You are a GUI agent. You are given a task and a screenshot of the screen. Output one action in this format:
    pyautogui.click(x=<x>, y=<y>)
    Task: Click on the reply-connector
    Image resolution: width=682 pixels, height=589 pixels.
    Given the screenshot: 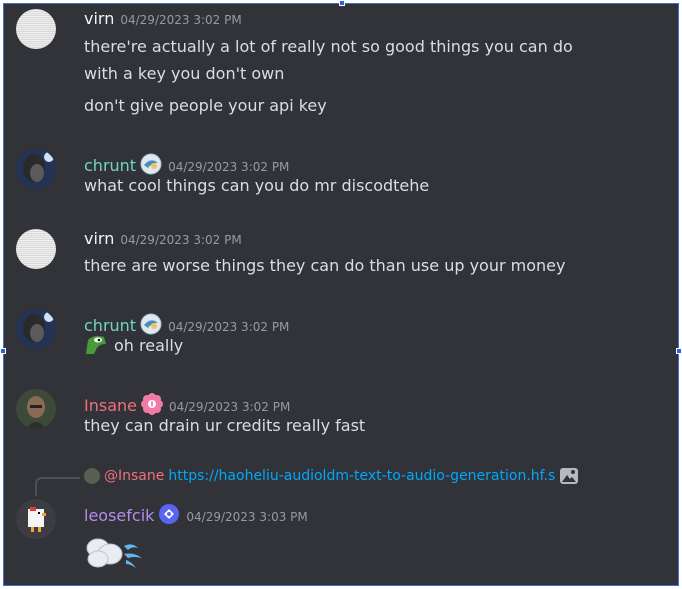 What is the action you would take?
    pyautogui.click(x=57, y=486)
    